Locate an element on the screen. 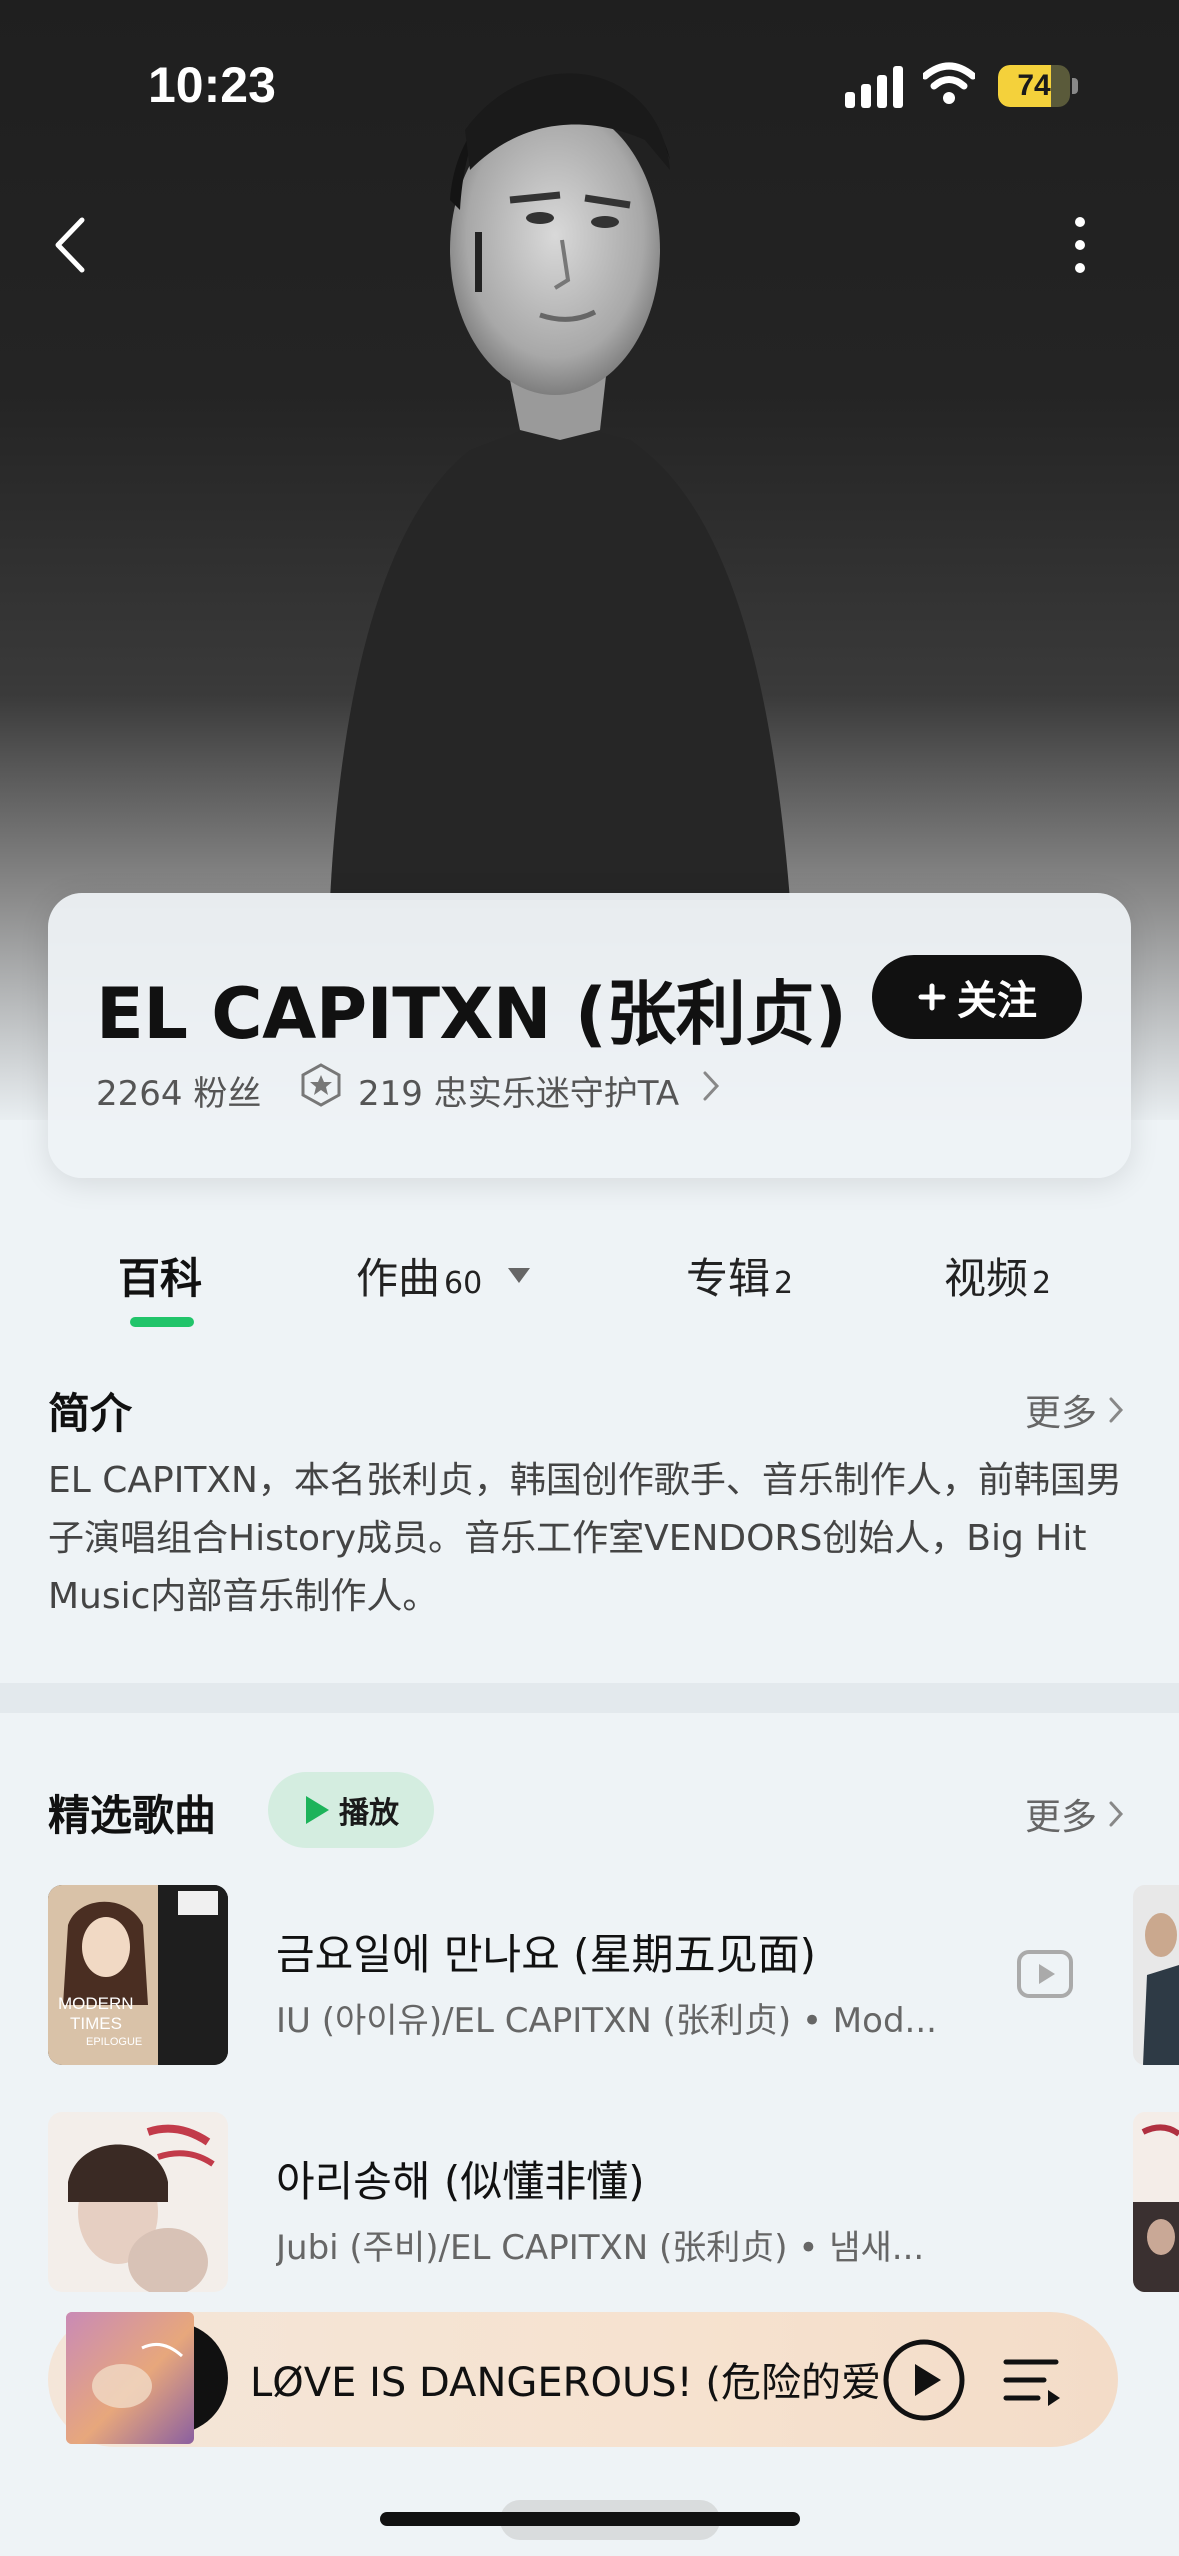 The width and height of the screenshot is (1179, 2556). intro-more-link: 更多 is located at coordinates (1075, 1410).